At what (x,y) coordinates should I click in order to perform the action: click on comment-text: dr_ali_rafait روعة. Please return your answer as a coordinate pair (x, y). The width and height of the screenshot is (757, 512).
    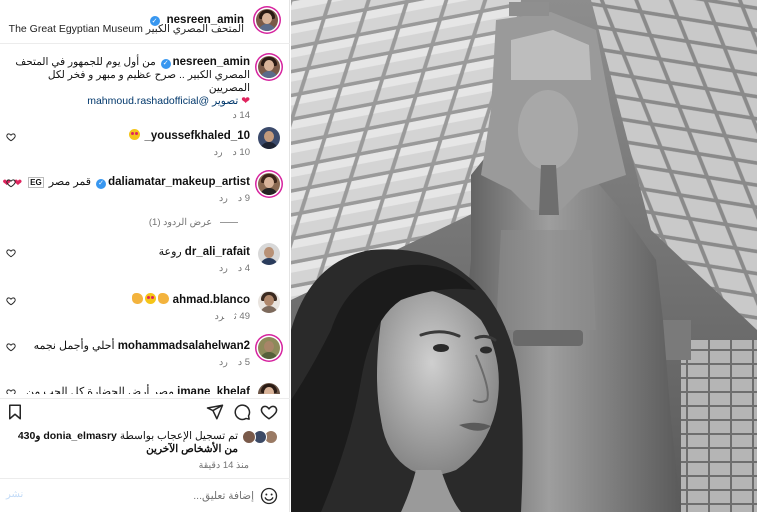
    Looking at the image, I should click on (204, 251).